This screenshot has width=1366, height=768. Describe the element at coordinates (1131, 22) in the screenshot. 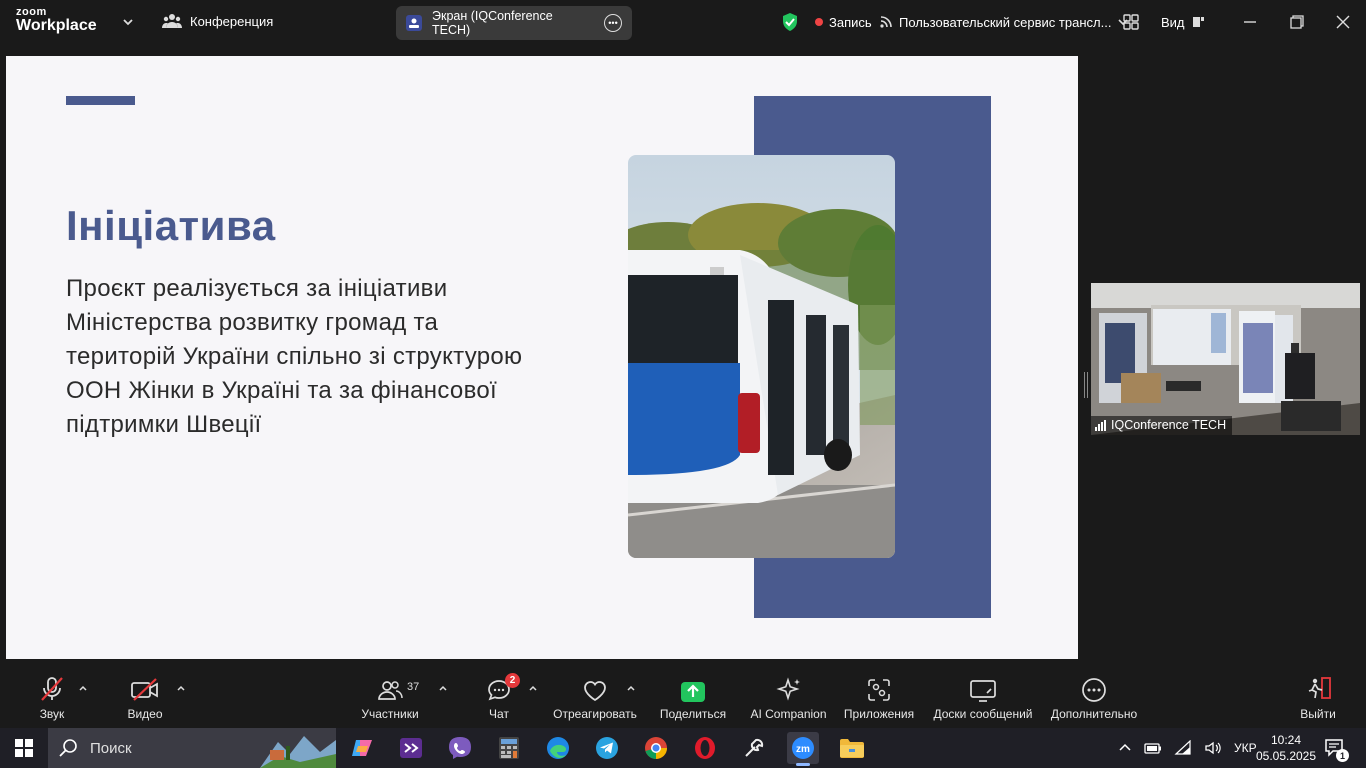

I see `gallery-layout-button` at that location.